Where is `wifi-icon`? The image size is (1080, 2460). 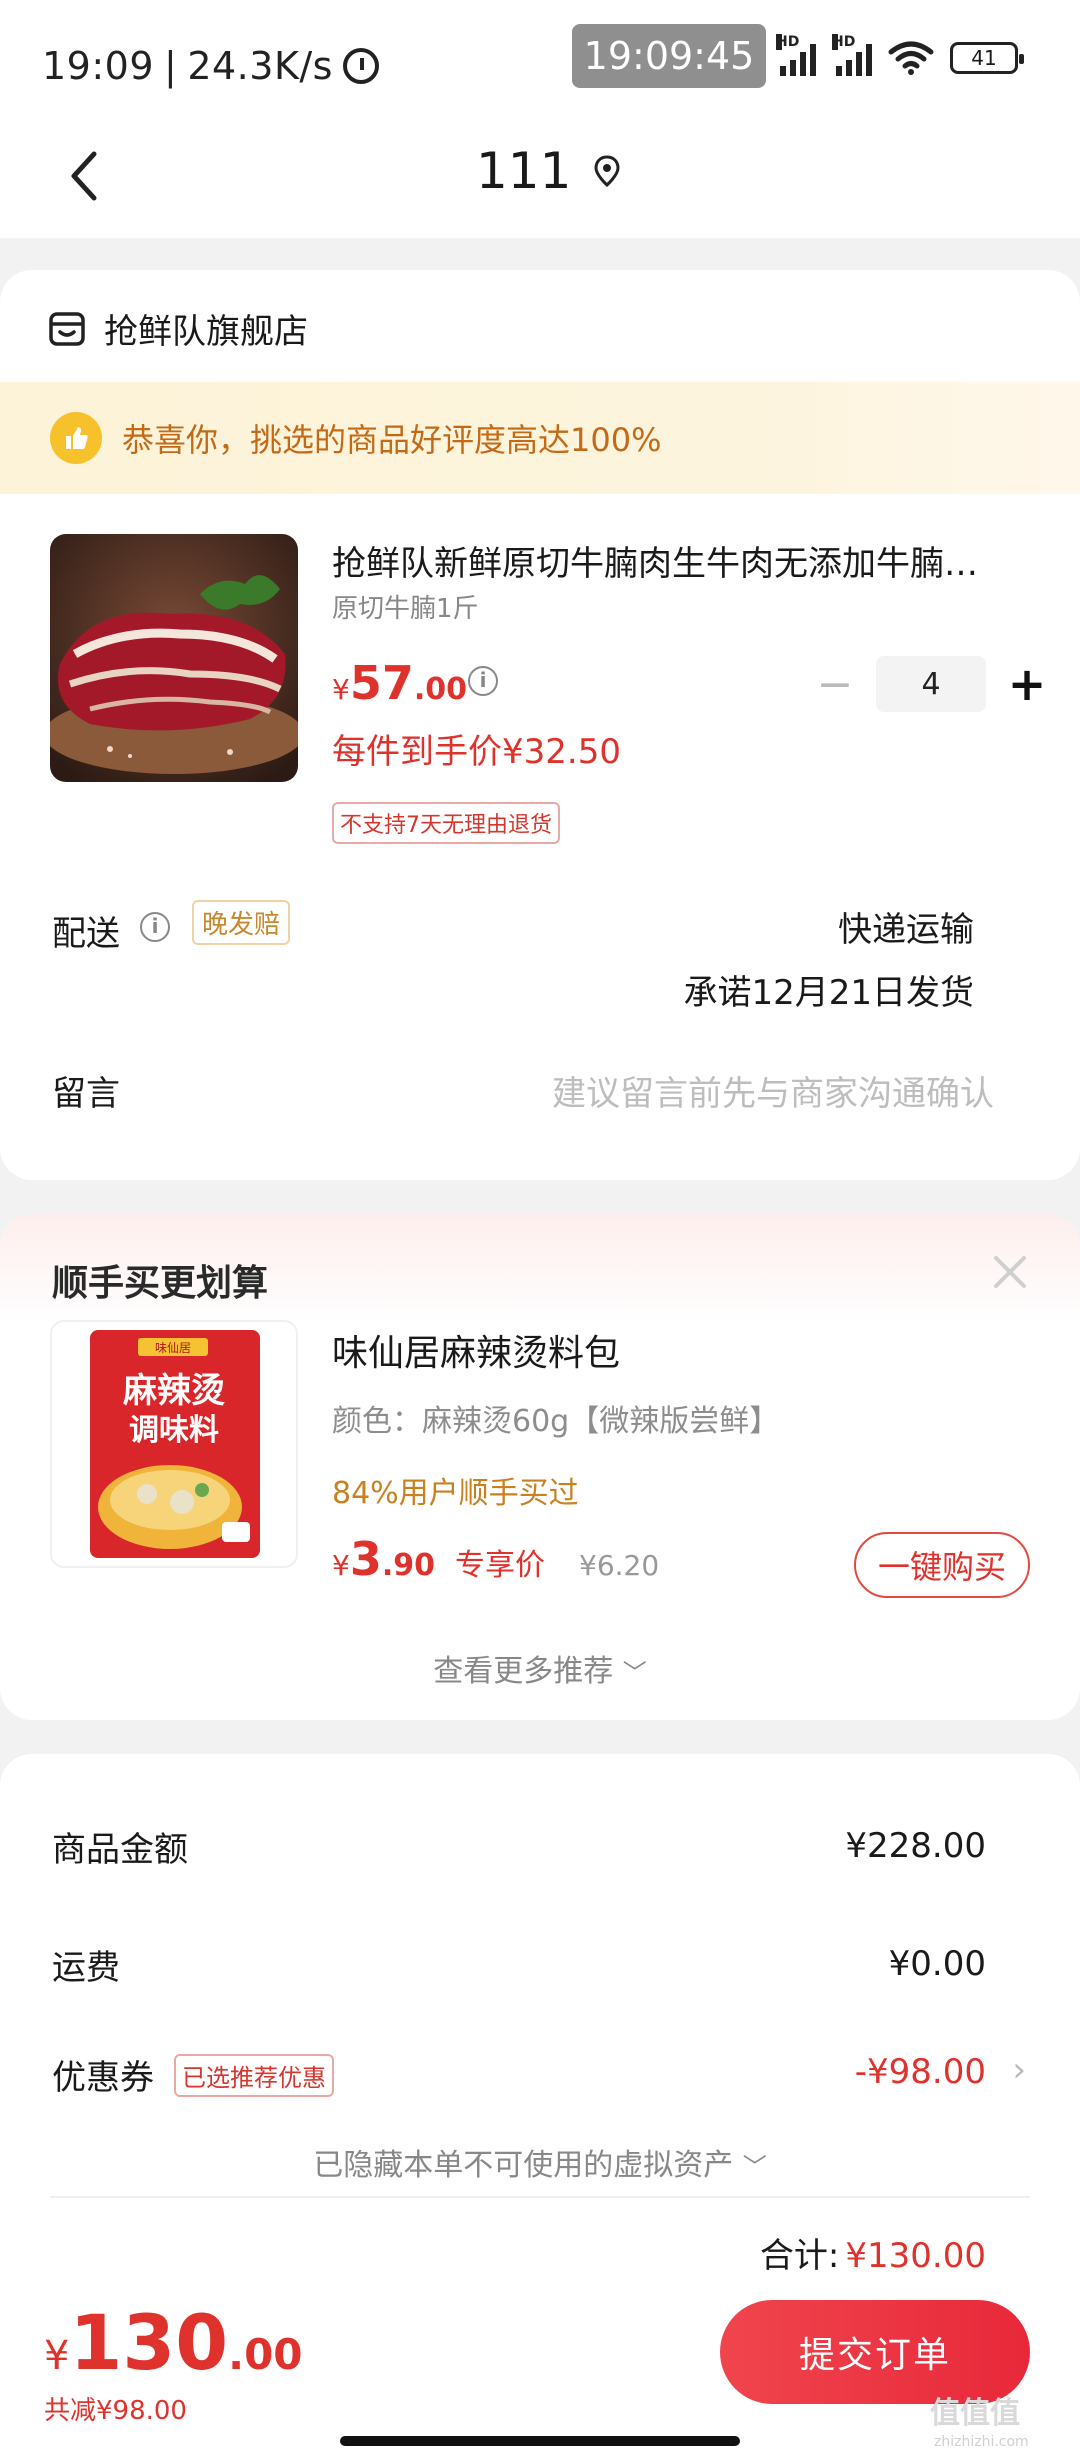 wifi-icon is located at coordinates (911, 58).